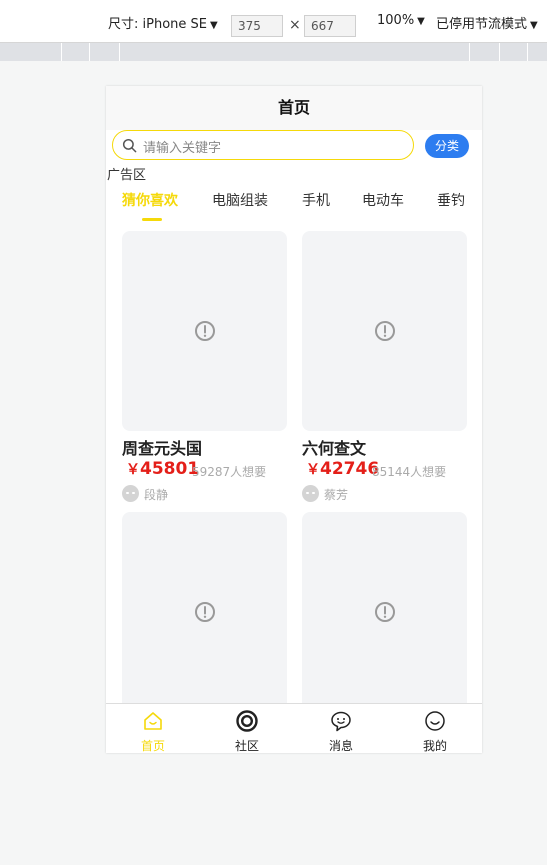 The width and height of the screenshot is (547, 865). What do you see at coordinates (129, 145) in the screenshot?
I see `search-icon` at bounding box center [129, 145].